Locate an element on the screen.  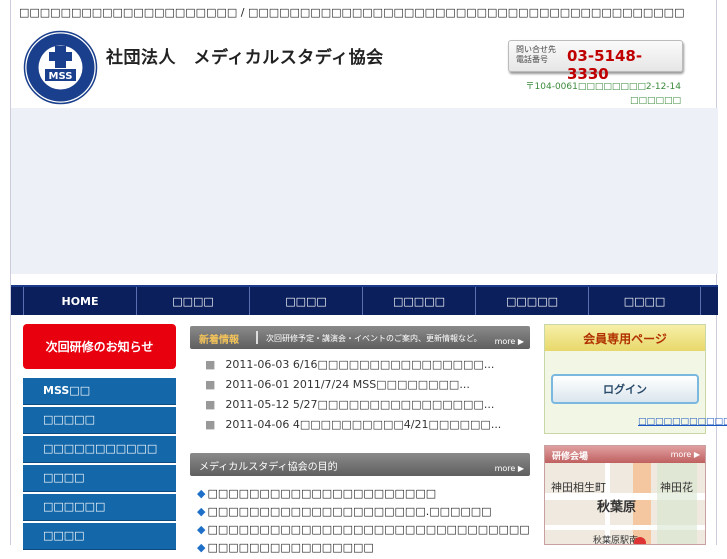
venue-map-panel: 研修会場 more ▶ 神田相生町 神田花 秋葉原 秋葉原駅南 is located at coordinates (625, 495).